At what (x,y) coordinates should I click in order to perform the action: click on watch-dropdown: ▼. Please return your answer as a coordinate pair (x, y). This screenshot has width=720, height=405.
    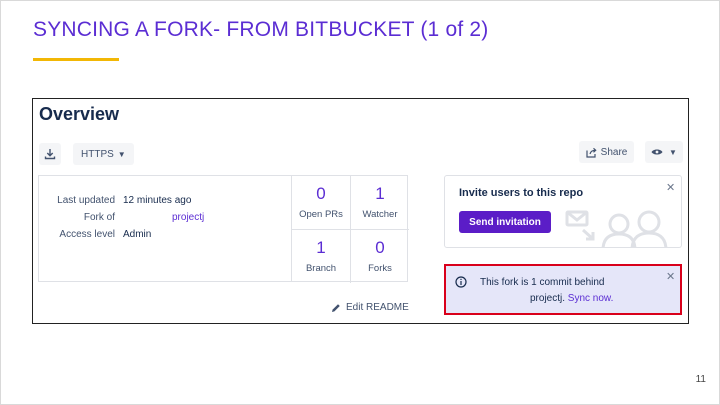
    Looking at the image, I should click on (664, 152).